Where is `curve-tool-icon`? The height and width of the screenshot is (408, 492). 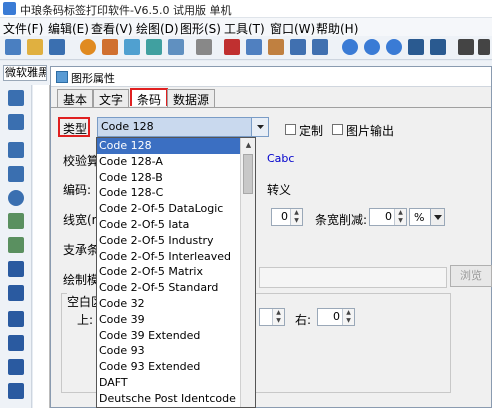 curve-tool-icon is located at coordinates (16, 391).